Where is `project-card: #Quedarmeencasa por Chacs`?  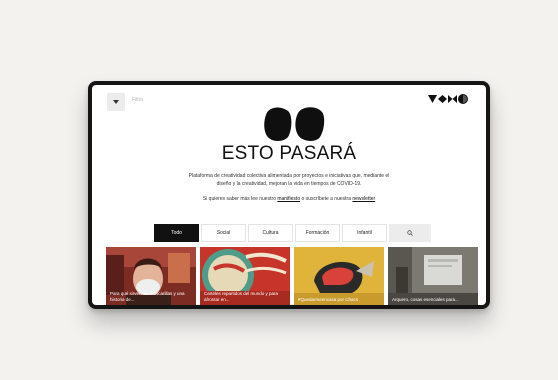 project-card: #Quedarmeencasa por Chacs is located at coordinates (339, 276).